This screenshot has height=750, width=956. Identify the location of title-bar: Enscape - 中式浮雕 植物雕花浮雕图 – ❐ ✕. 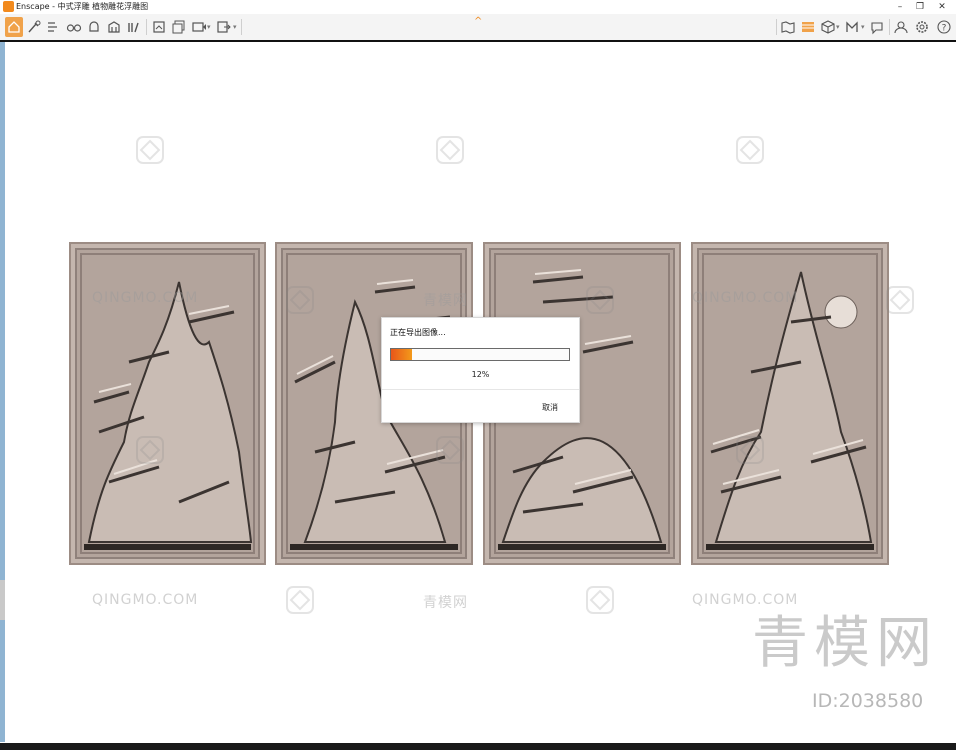
(478, 7).